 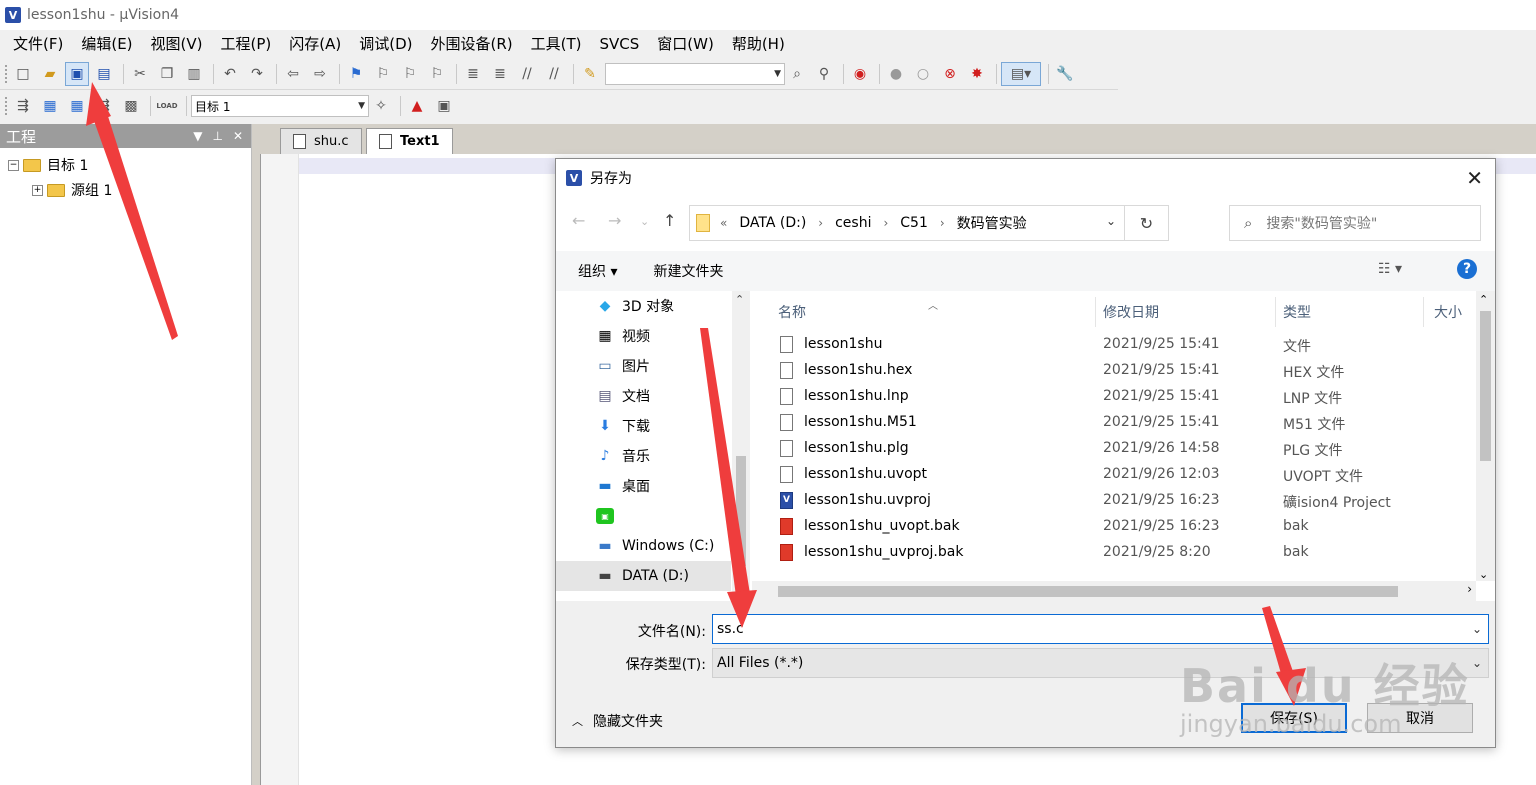 What do you see at coordinates (315, 44) in the screenshot?
I see `menu-flash: 闪存(A)` at bounding box center [315, 44].